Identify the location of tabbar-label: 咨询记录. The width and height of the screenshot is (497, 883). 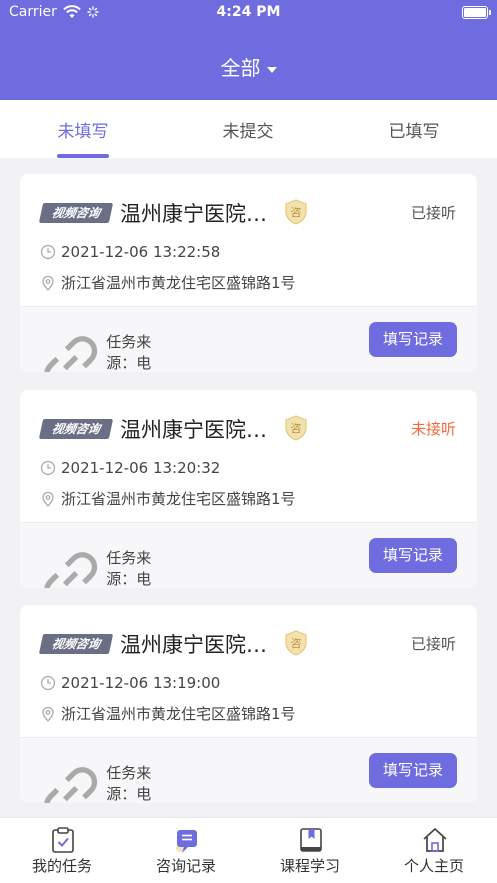
(185, 866).